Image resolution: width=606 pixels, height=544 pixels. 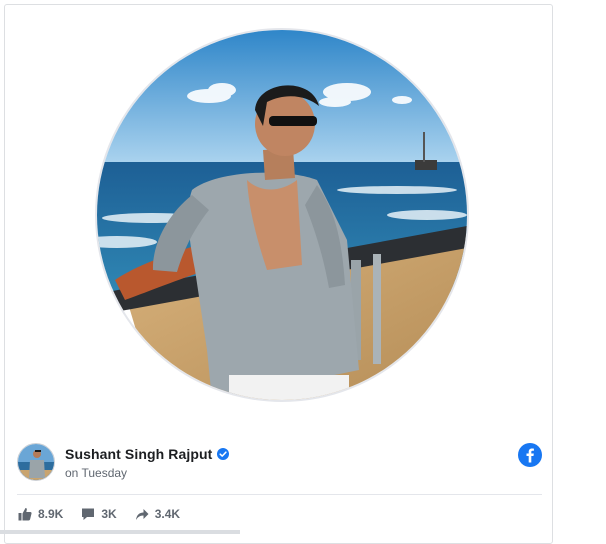 What do you see at coordinates (167, 514) in the screenshot?
I see `shares-count: 3.4K` at bounding box center [167, 514].